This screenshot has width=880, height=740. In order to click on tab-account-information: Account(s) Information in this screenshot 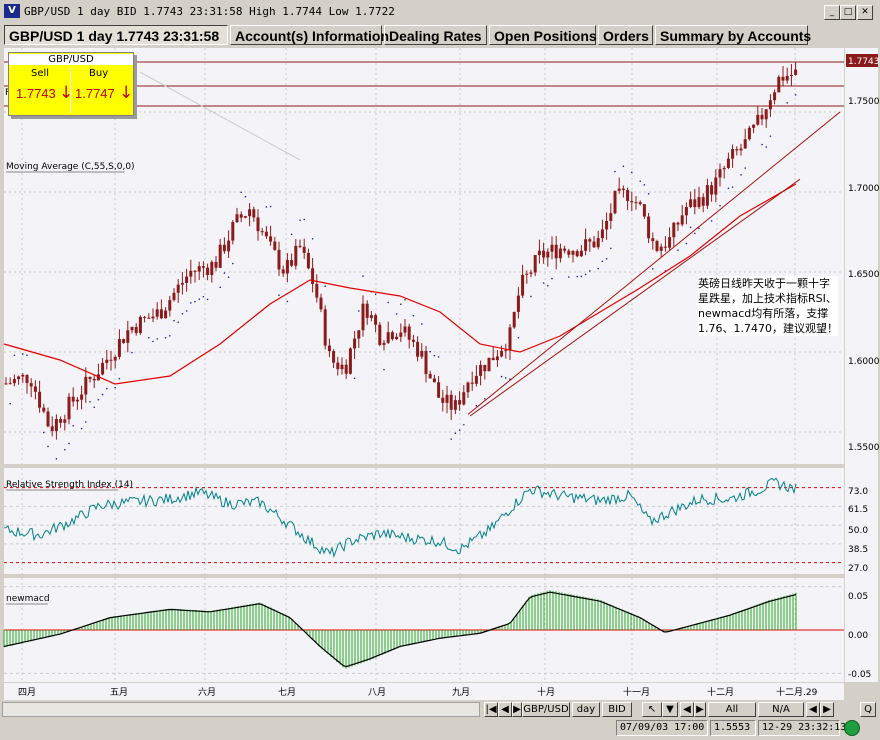, I will do `click(309, 35)`.